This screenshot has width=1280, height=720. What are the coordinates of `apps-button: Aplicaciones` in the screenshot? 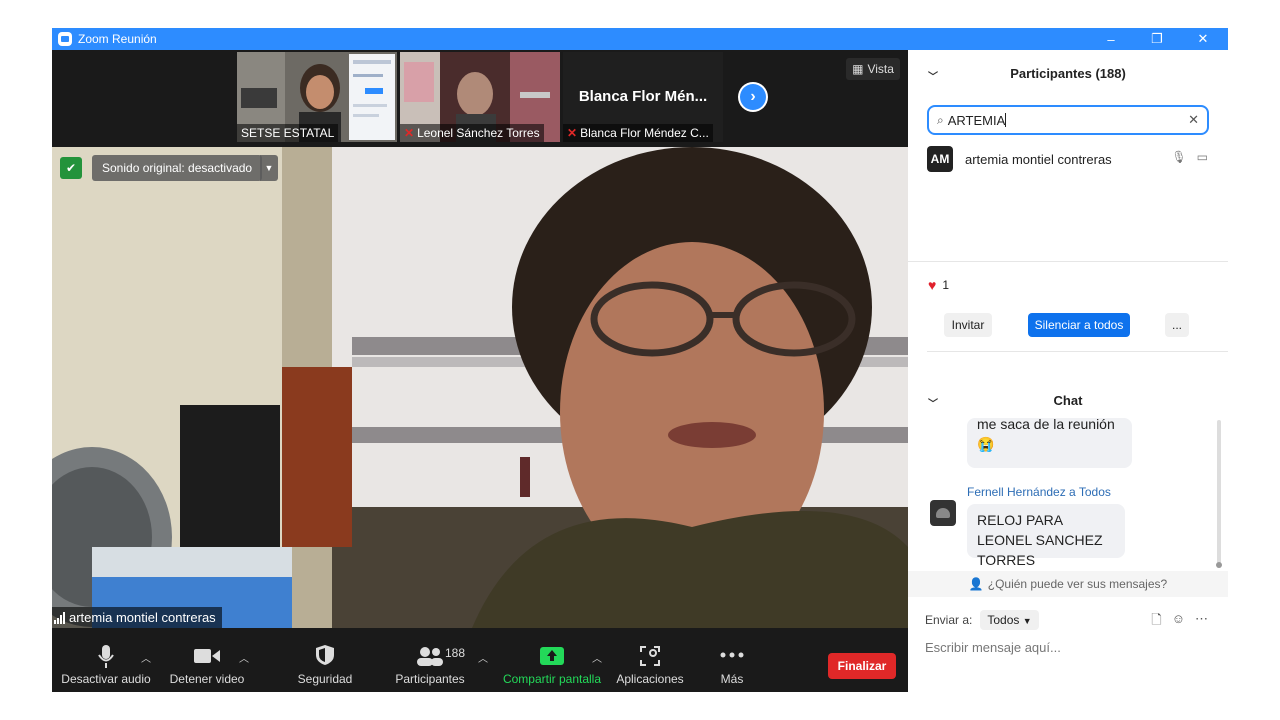 It's located at (650, 660).